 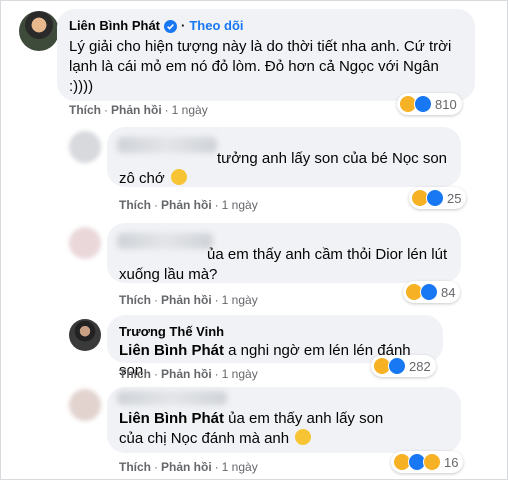 What do you see at coordinates (172, 398) in the screenshot?
I see `redacted-author` at bounding box center [172, 398].